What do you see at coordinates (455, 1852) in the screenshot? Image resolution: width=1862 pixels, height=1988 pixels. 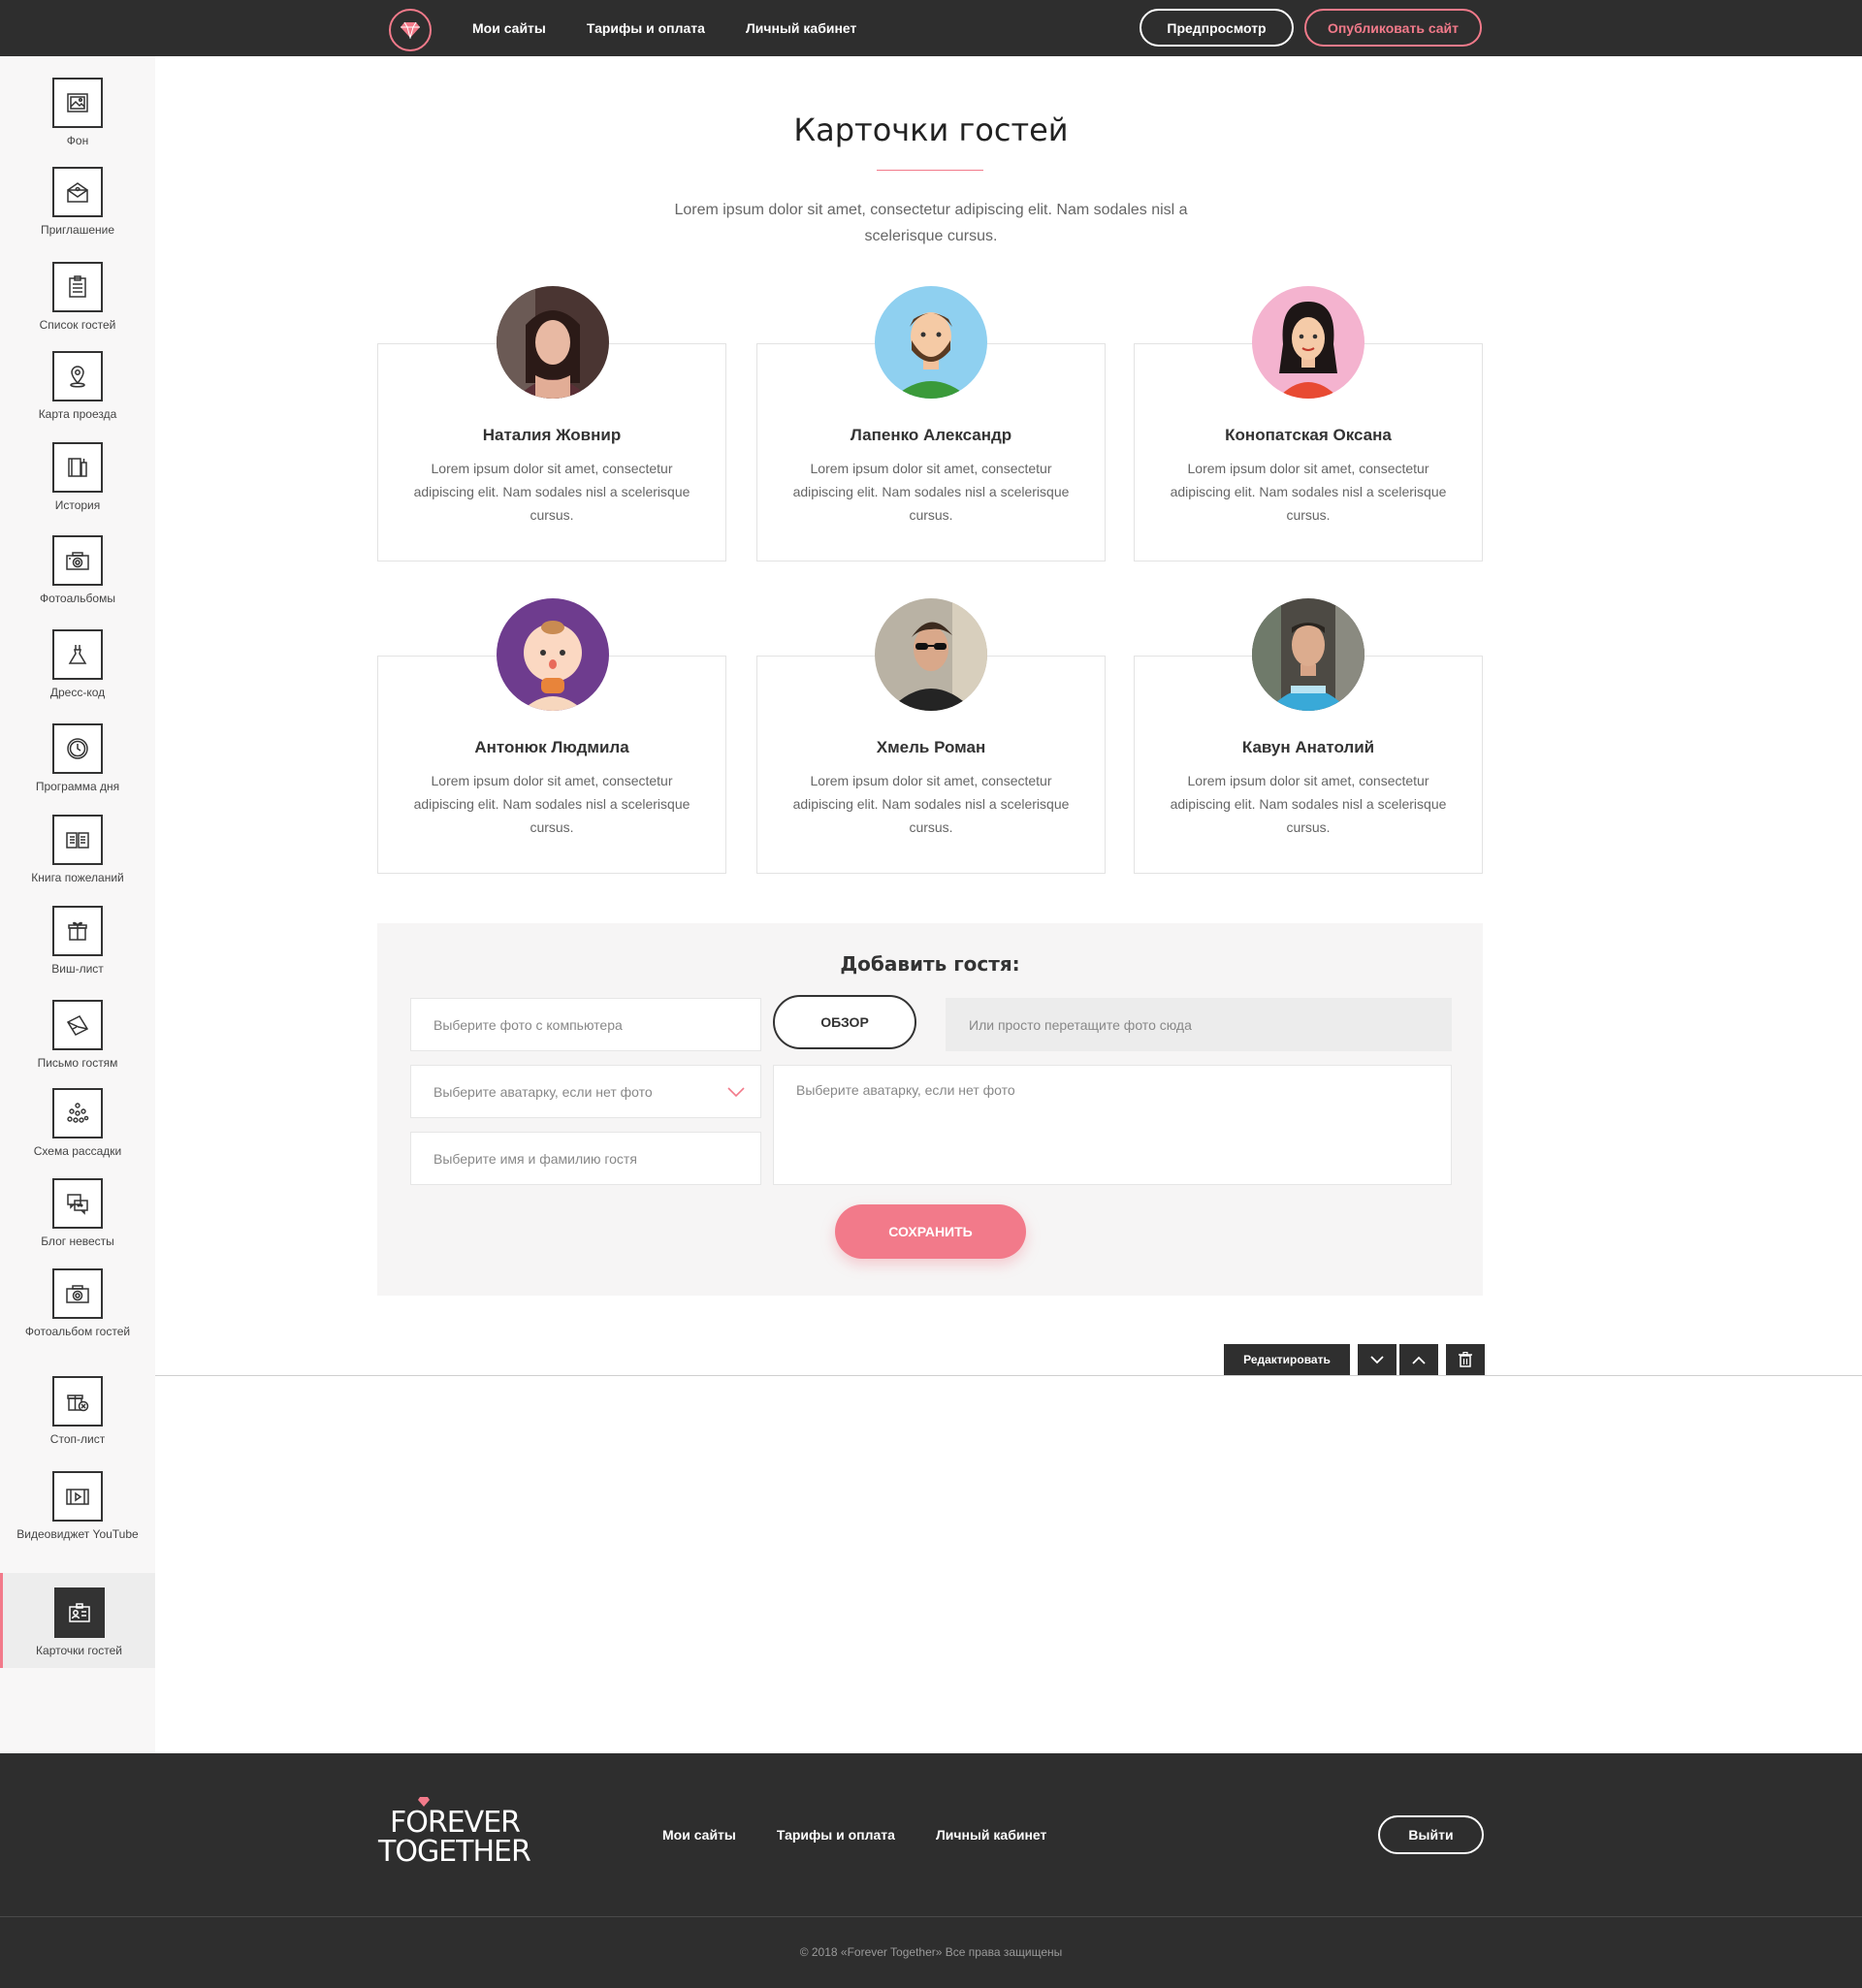 I see `logo-line-2: TOGETHER` at bounding box center [455, 1852].